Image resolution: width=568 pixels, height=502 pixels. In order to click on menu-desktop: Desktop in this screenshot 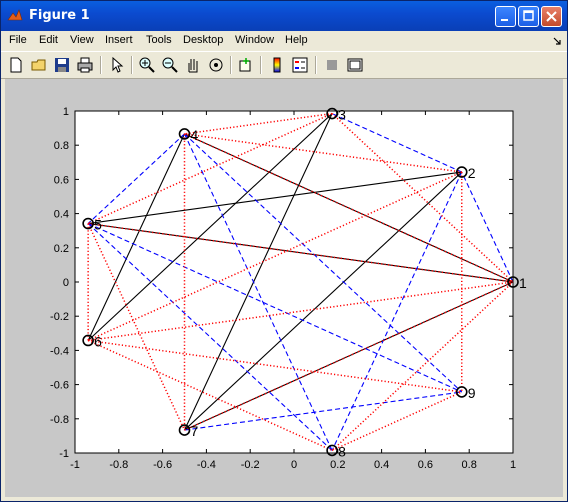, I will do `click(203, 40)`.